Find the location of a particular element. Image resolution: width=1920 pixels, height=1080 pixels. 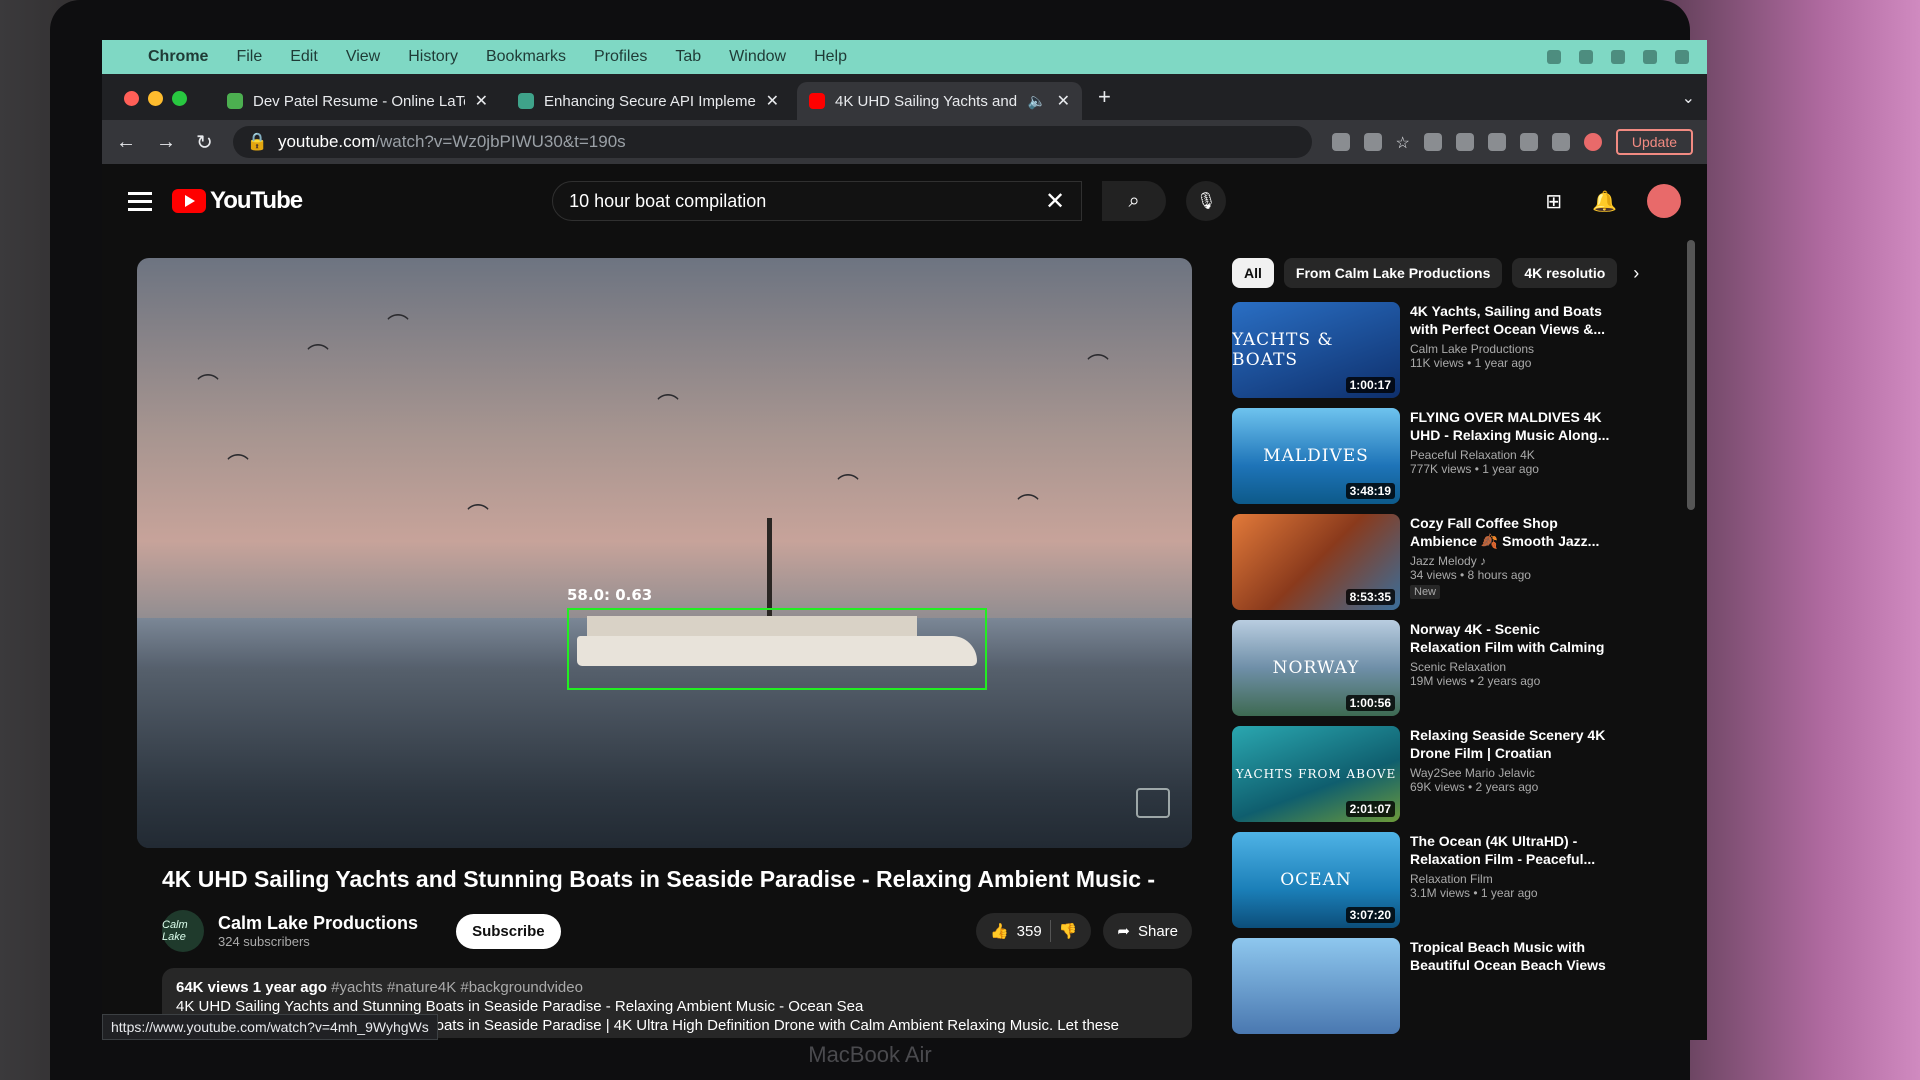

update-button: Update is located at coordinates (1654, 142).